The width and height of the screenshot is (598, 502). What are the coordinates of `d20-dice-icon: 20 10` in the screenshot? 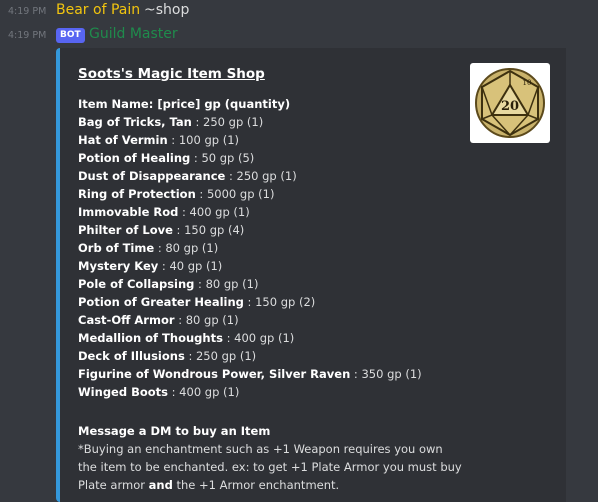 It's located at (510, 103).